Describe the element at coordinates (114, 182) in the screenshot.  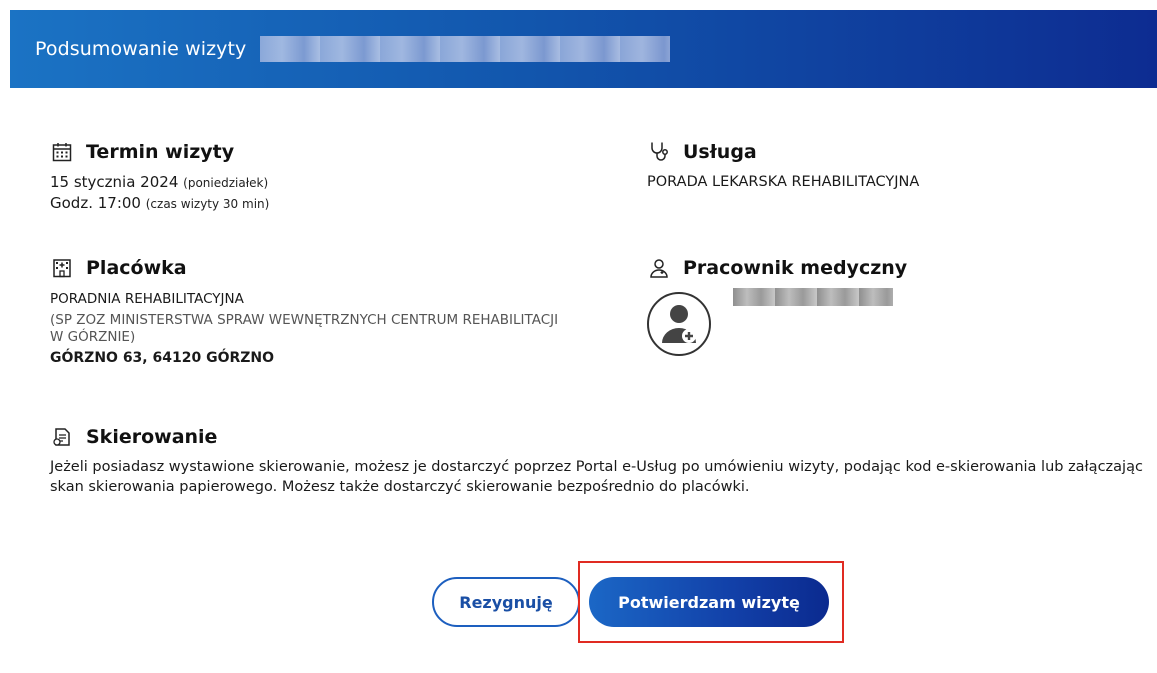
I see `visit-date: 15 stycznia 2024` at that location.